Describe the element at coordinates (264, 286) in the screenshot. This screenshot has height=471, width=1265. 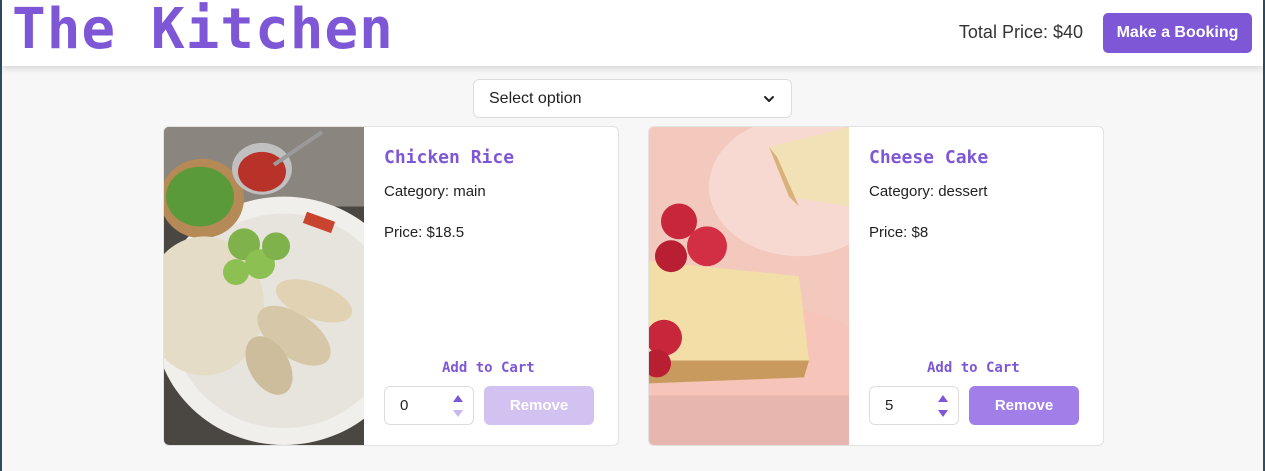
I see `dish-image-chicken-rice` at that location.